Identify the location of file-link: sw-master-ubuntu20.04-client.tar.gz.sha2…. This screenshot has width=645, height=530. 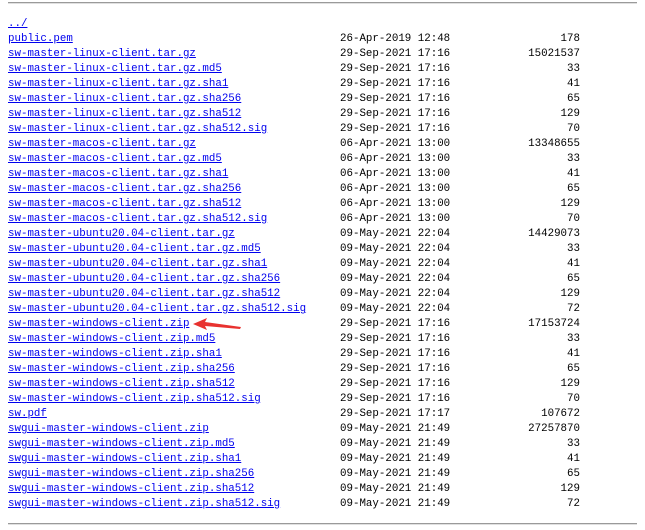
(144, 279).